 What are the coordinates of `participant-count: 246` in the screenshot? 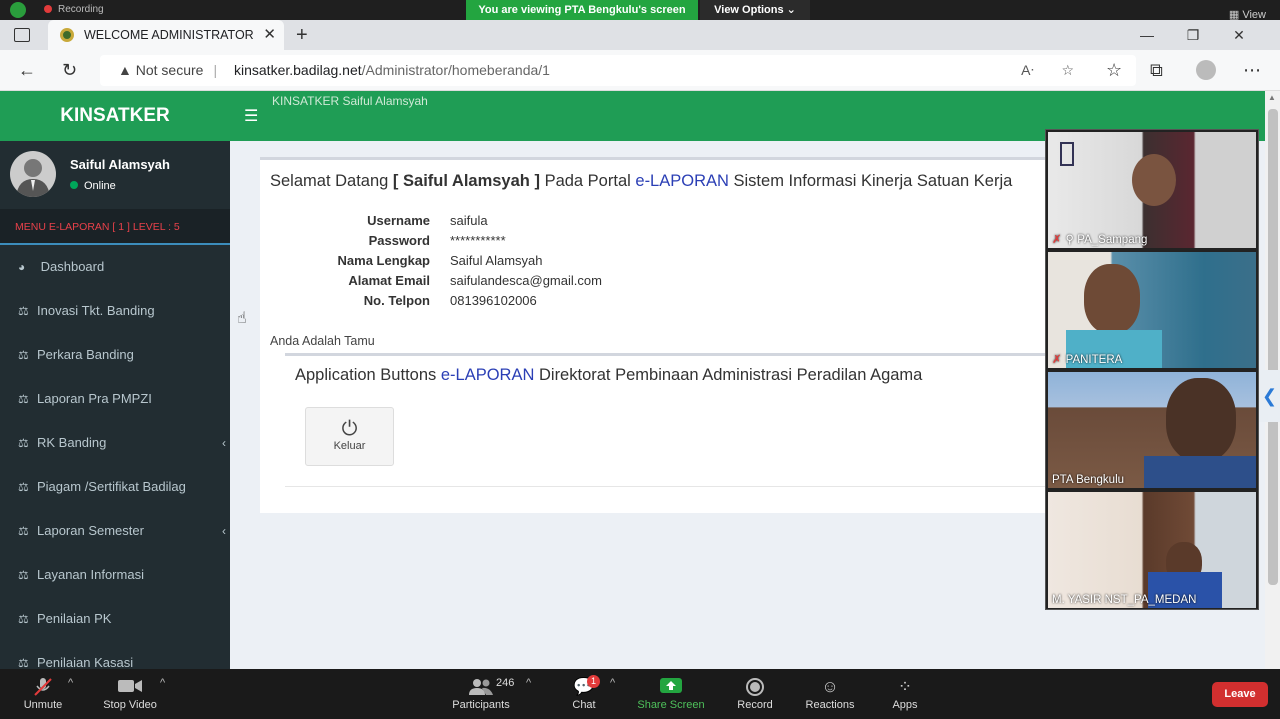 It's located at (505, 683).